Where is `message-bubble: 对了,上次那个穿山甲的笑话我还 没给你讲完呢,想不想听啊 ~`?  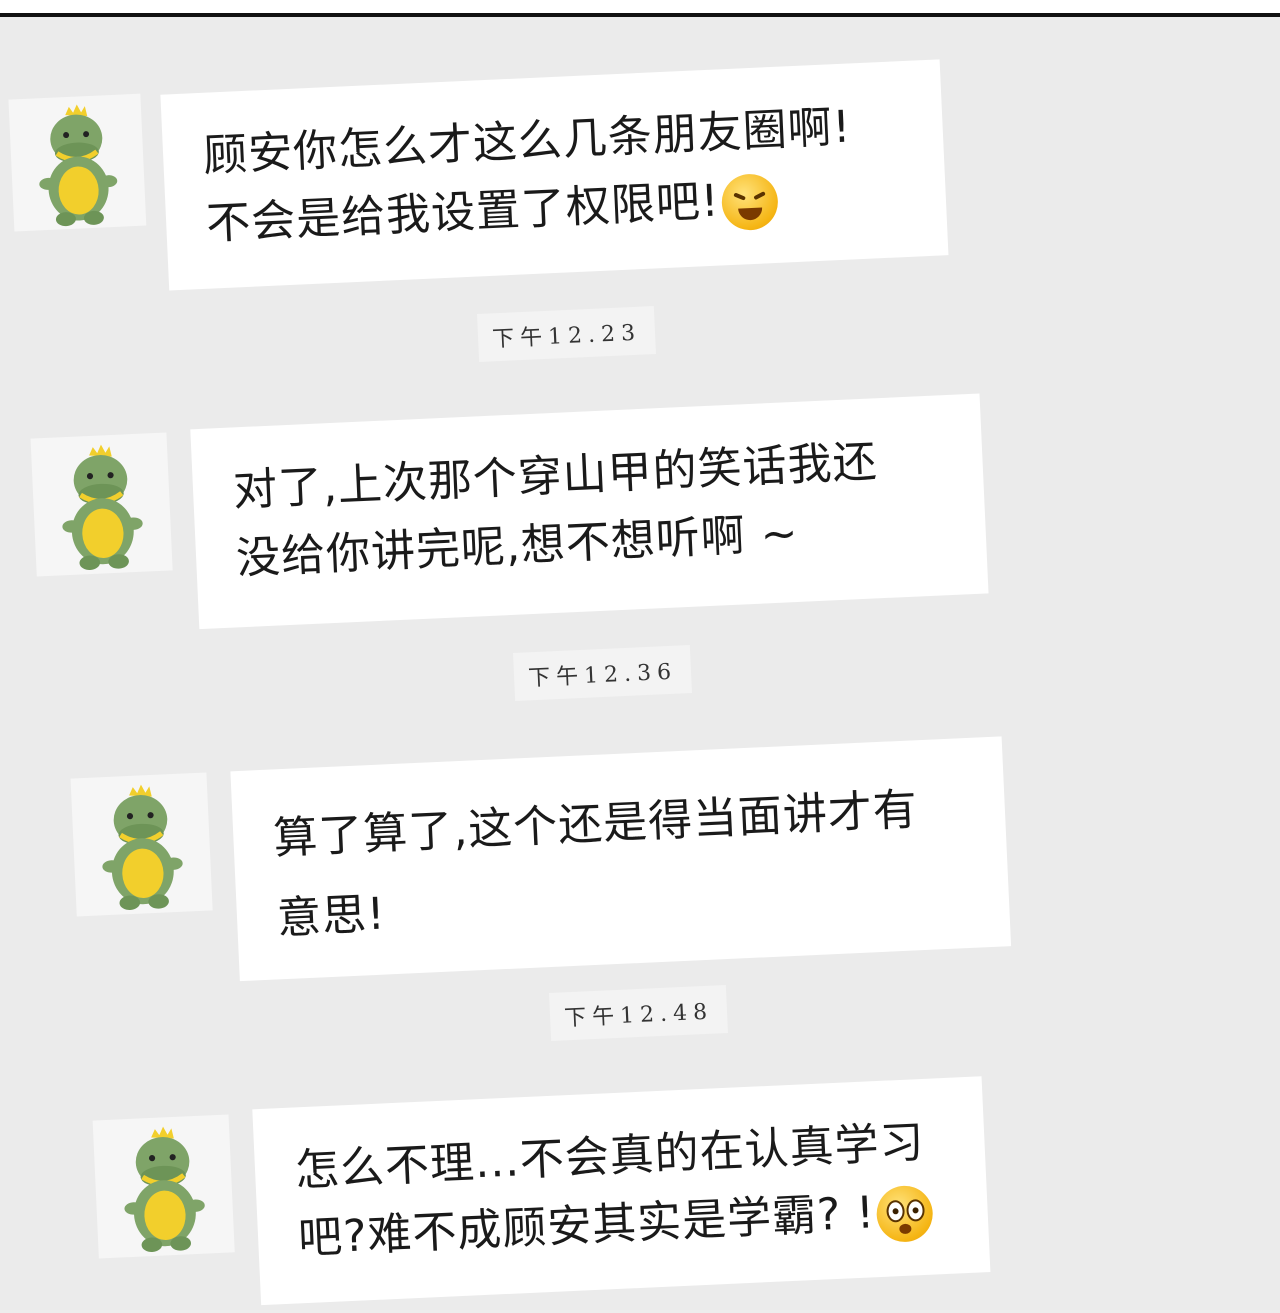
message-bubble: 对了,上次那个穿山甲的笑话我还 没给你讲完呢,想不想听啊 ~ is located at coordinates (589, 511).